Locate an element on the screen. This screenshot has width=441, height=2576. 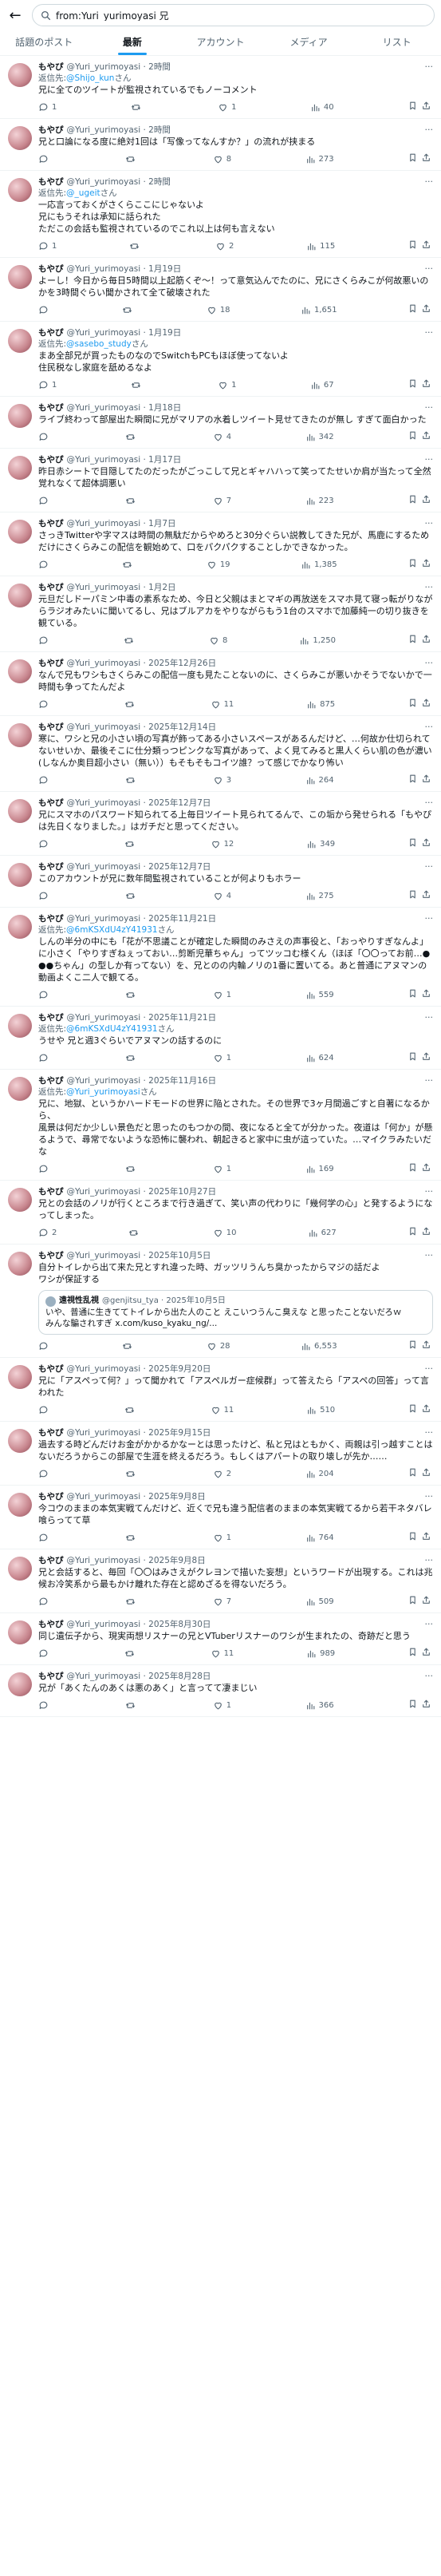
views-button: 349 is located at coordinates (321, 844).